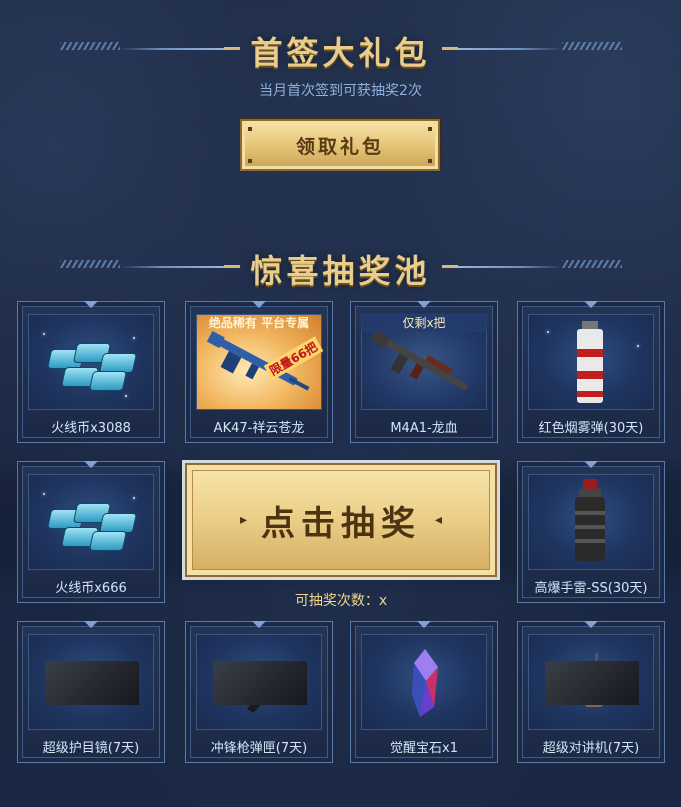  Describe the element at coordinates (91, 588) in the screenshot. I see `prize-label: 火线币x666` at that location.